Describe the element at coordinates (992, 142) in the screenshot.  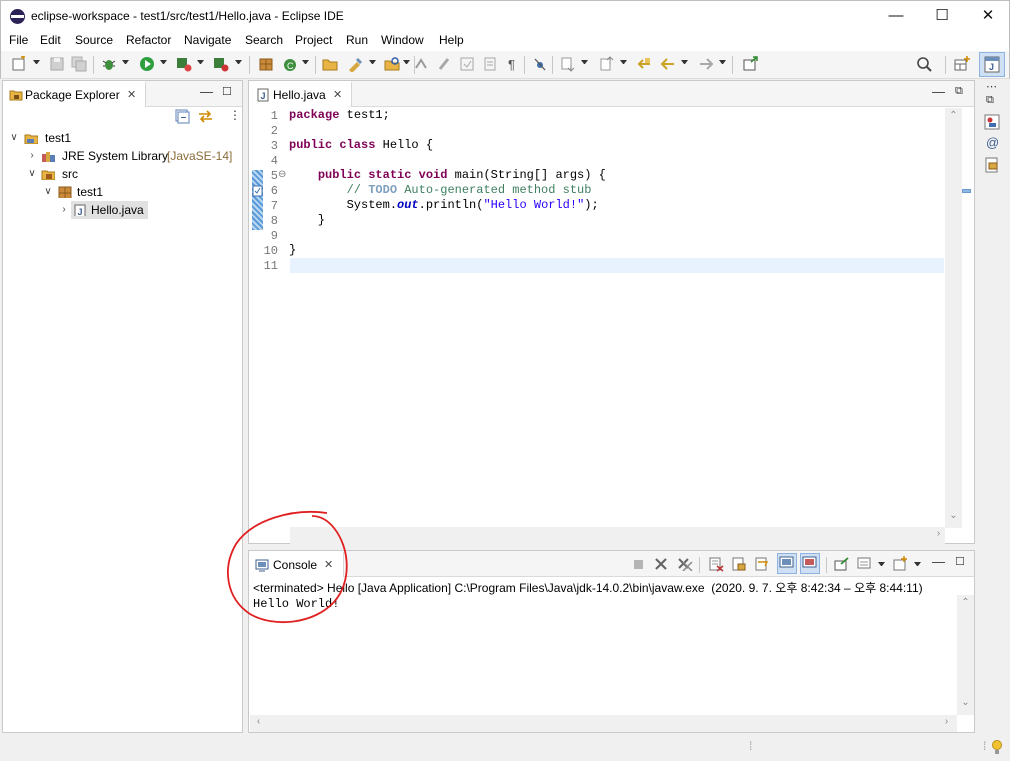
I see `javadoc-icon: @` at that location.